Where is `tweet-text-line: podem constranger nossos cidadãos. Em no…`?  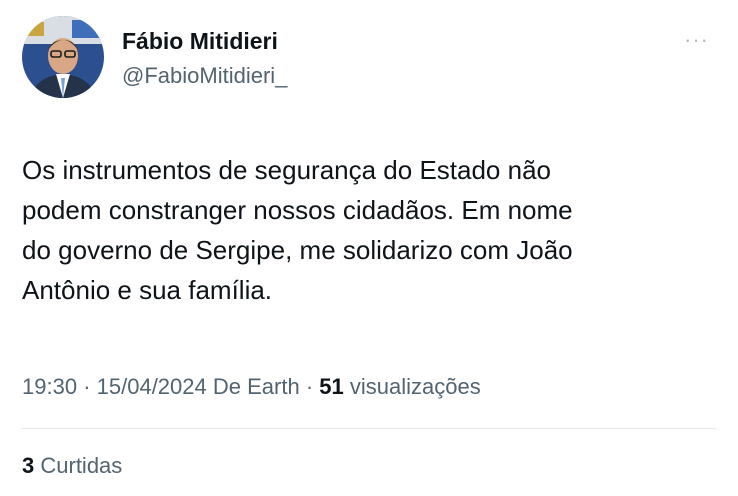
tweet-text-line: podem constranger nossos cidadãos. Em no… is located at coordinates (297, 210).